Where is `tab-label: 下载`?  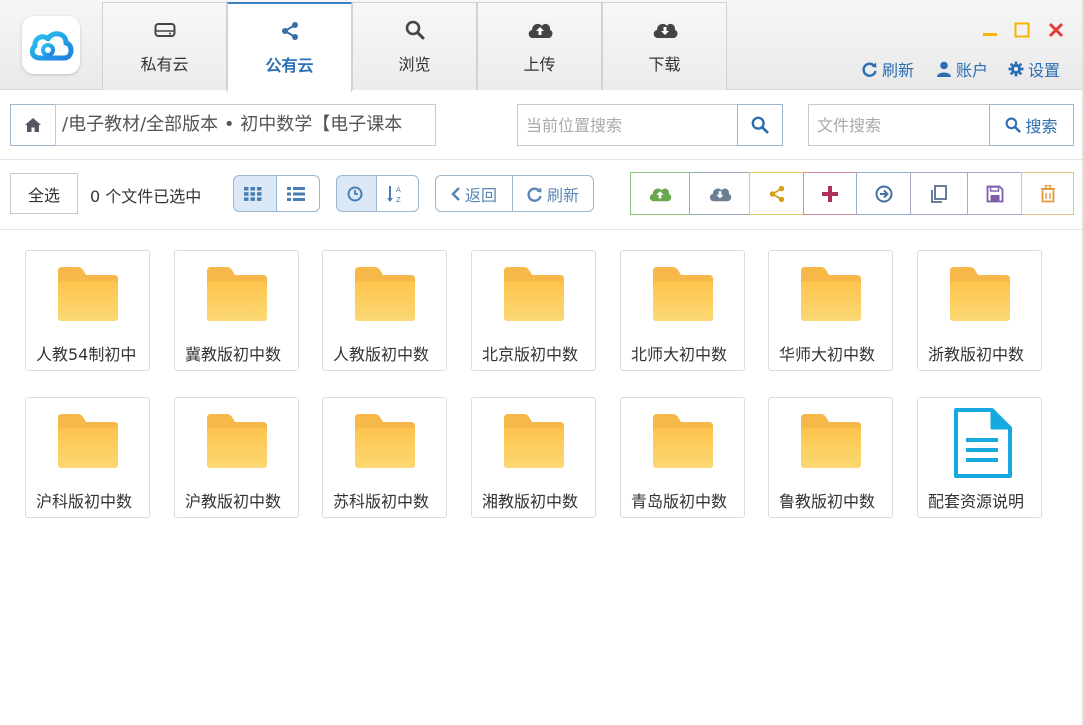 tab-label: 下载 is located at coordinates (664, 64).